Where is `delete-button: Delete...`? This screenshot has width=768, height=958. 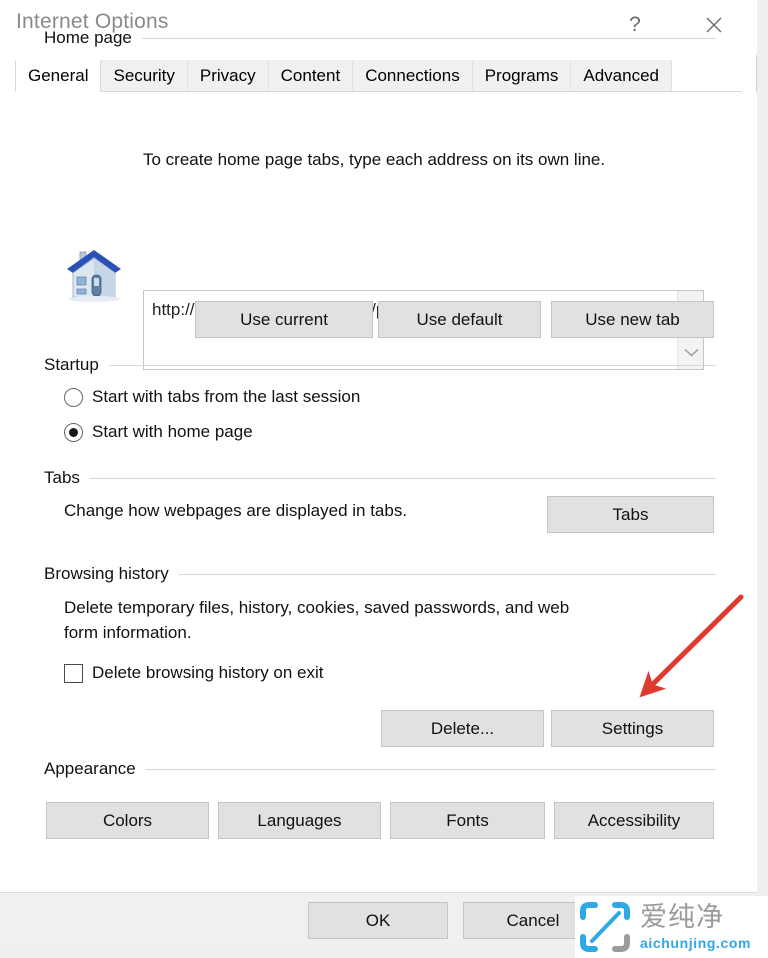 delete-button: Delete... is located at coordinates (462, 728).